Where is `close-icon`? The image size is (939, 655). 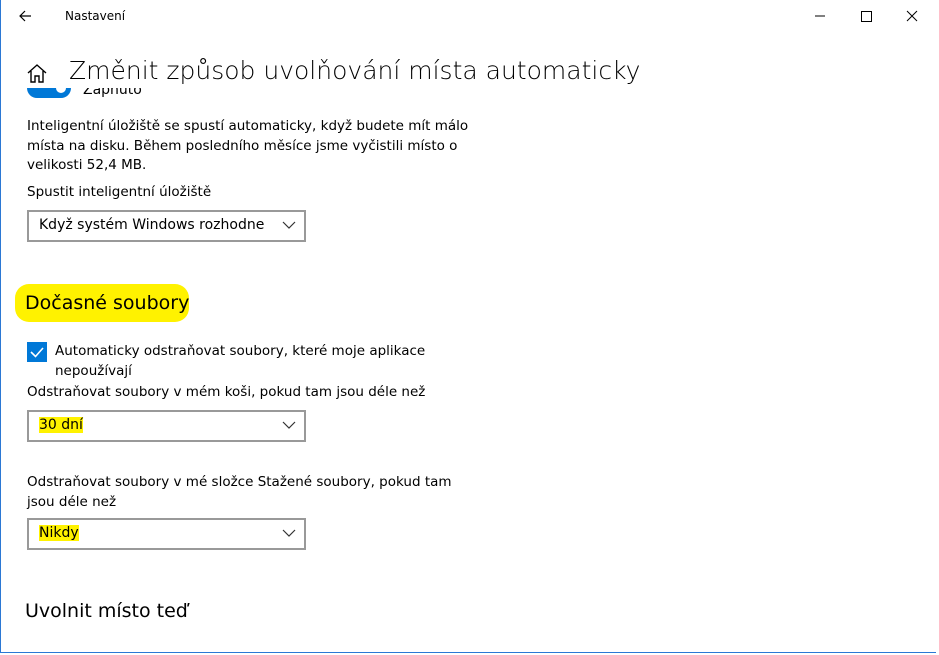
close-icon is located at coordinates (912, 16).